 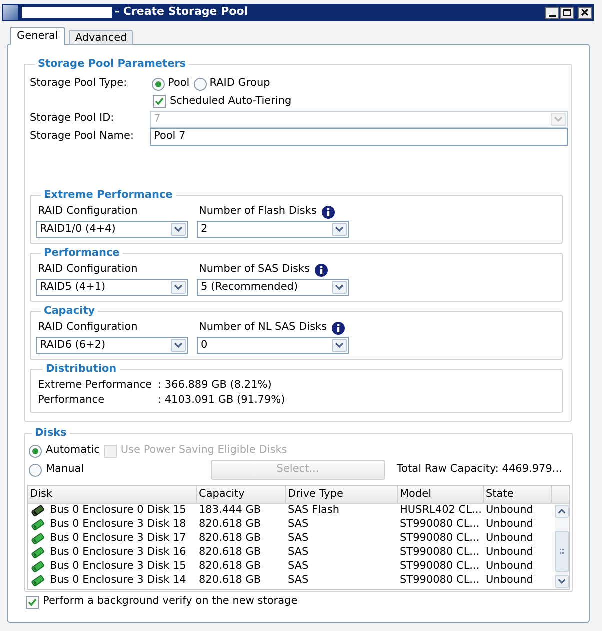 What do you see at coordinates (51, 433) in the screenshot?
I see `group-title: Disks` at bounding box center [51, 433].